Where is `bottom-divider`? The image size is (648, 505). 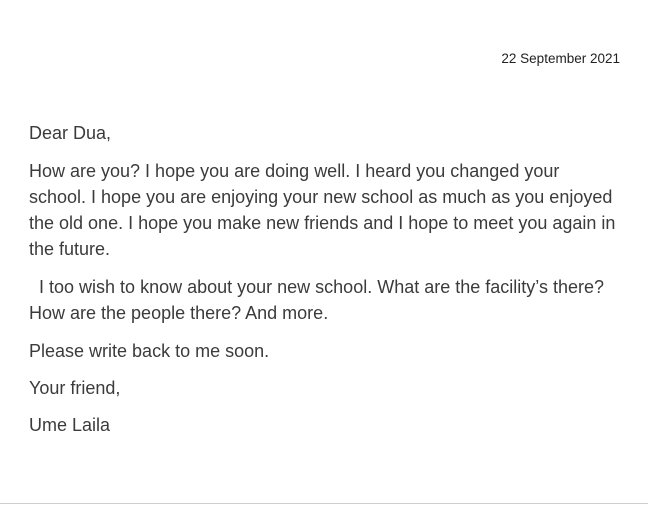 bottom-divider is located at coordinates (324, 503).